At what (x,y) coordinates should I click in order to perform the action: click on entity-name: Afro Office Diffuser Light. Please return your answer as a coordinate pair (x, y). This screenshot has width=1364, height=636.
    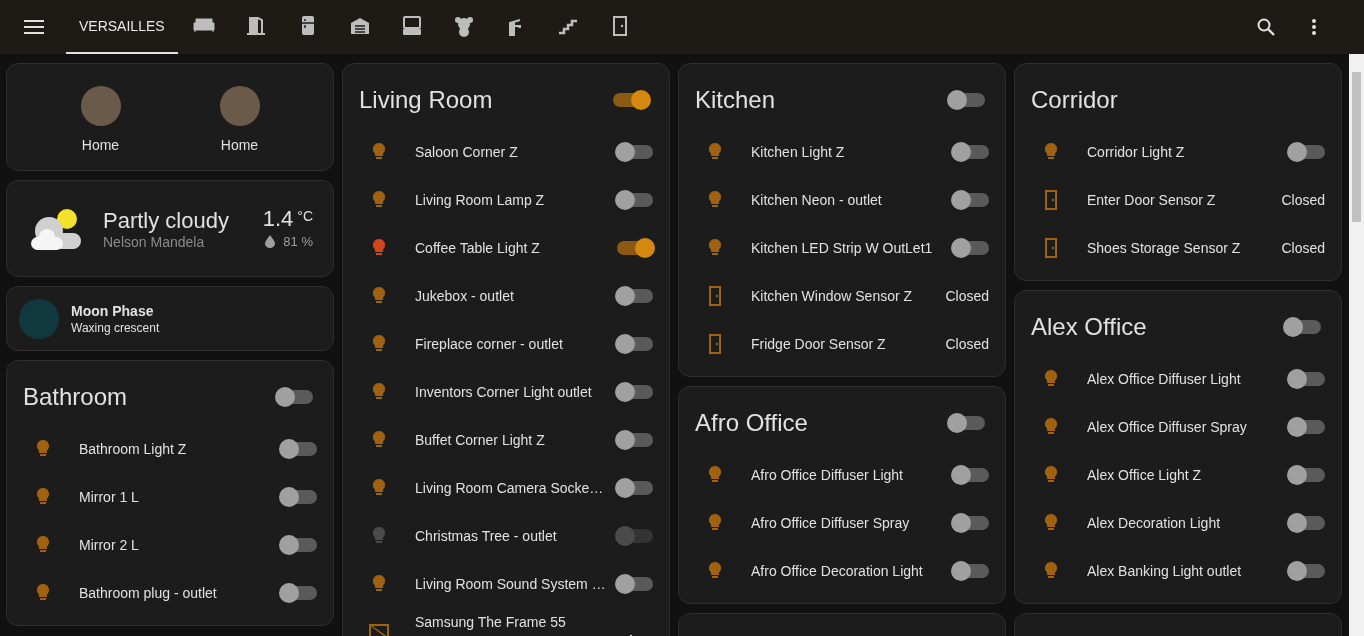
    Looking at the image, I should click on (827, 475).